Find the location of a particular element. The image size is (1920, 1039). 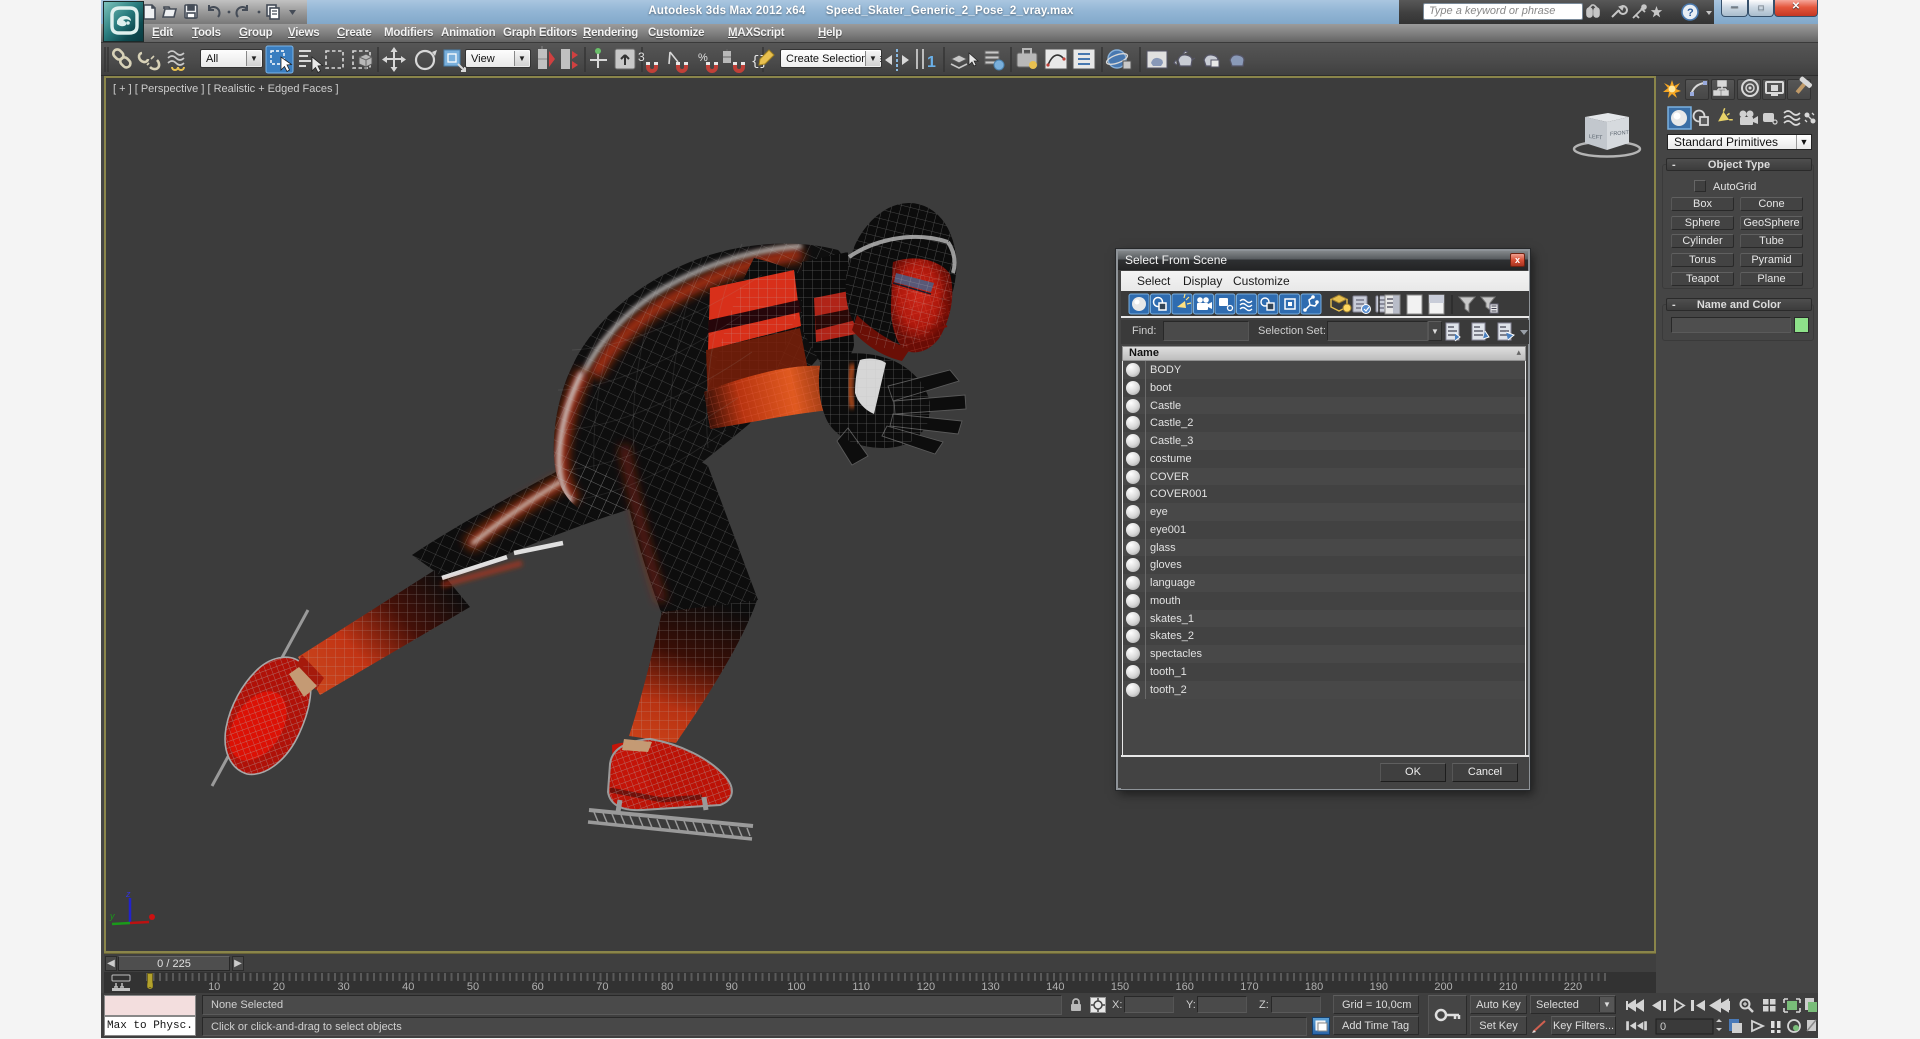

svg-text: y is located at coordinates (112, 916).